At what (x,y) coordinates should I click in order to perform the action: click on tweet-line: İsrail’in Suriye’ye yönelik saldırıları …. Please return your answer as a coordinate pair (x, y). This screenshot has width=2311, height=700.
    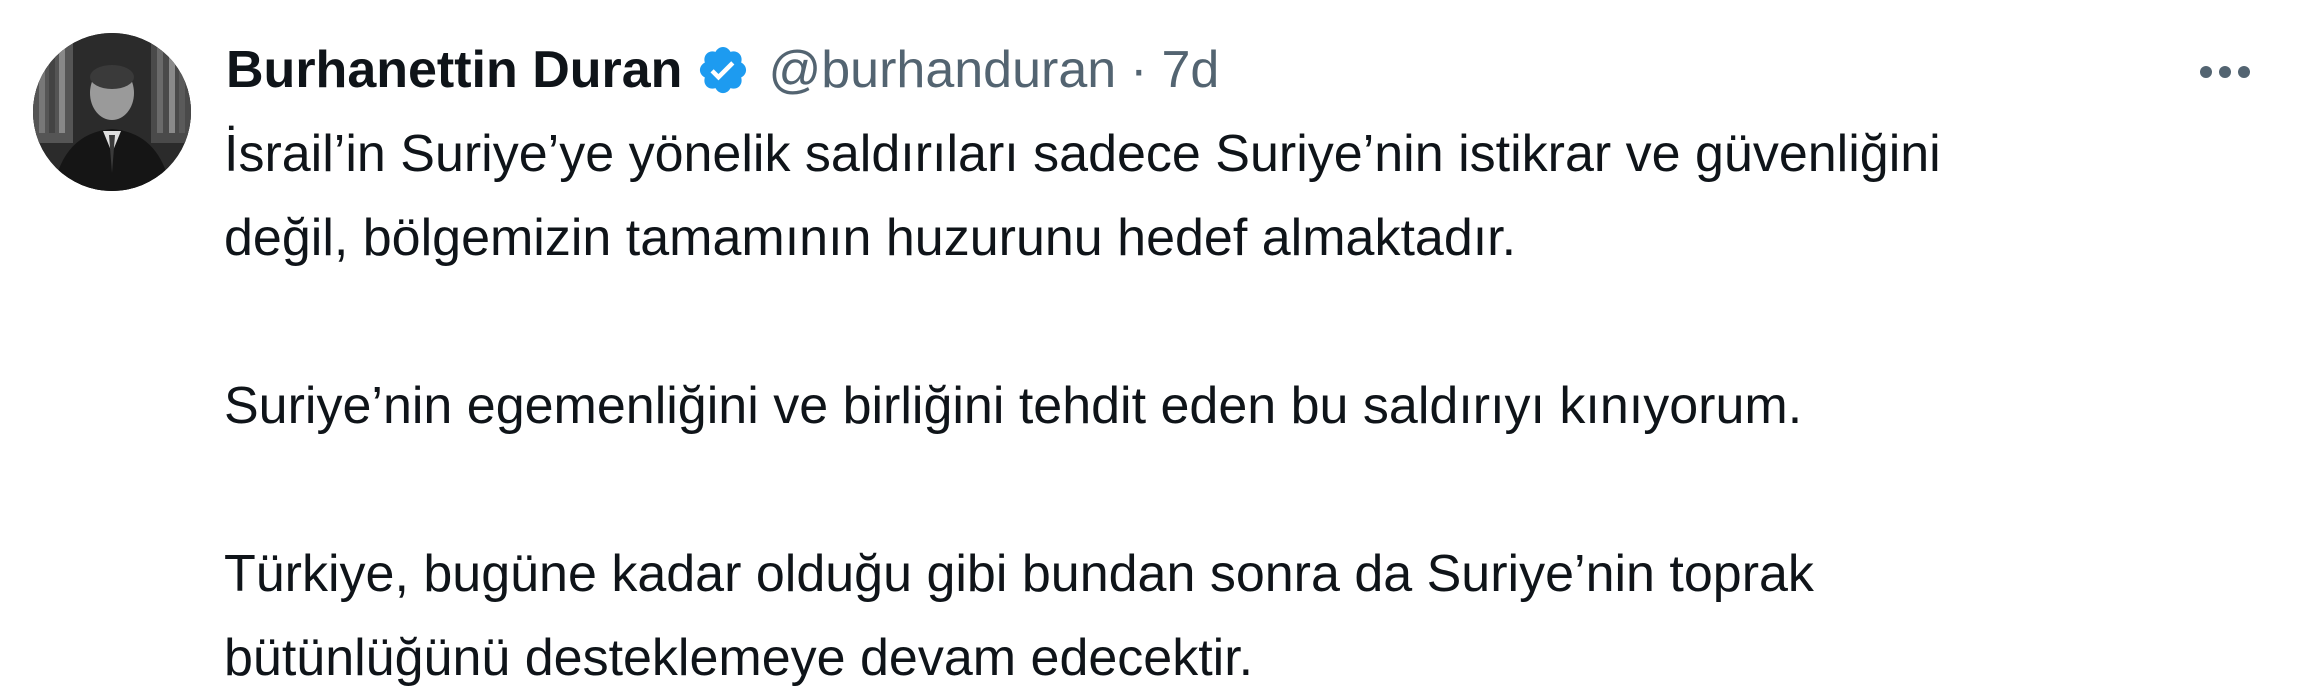
    Looking at the image, I should click on (1082, 154).